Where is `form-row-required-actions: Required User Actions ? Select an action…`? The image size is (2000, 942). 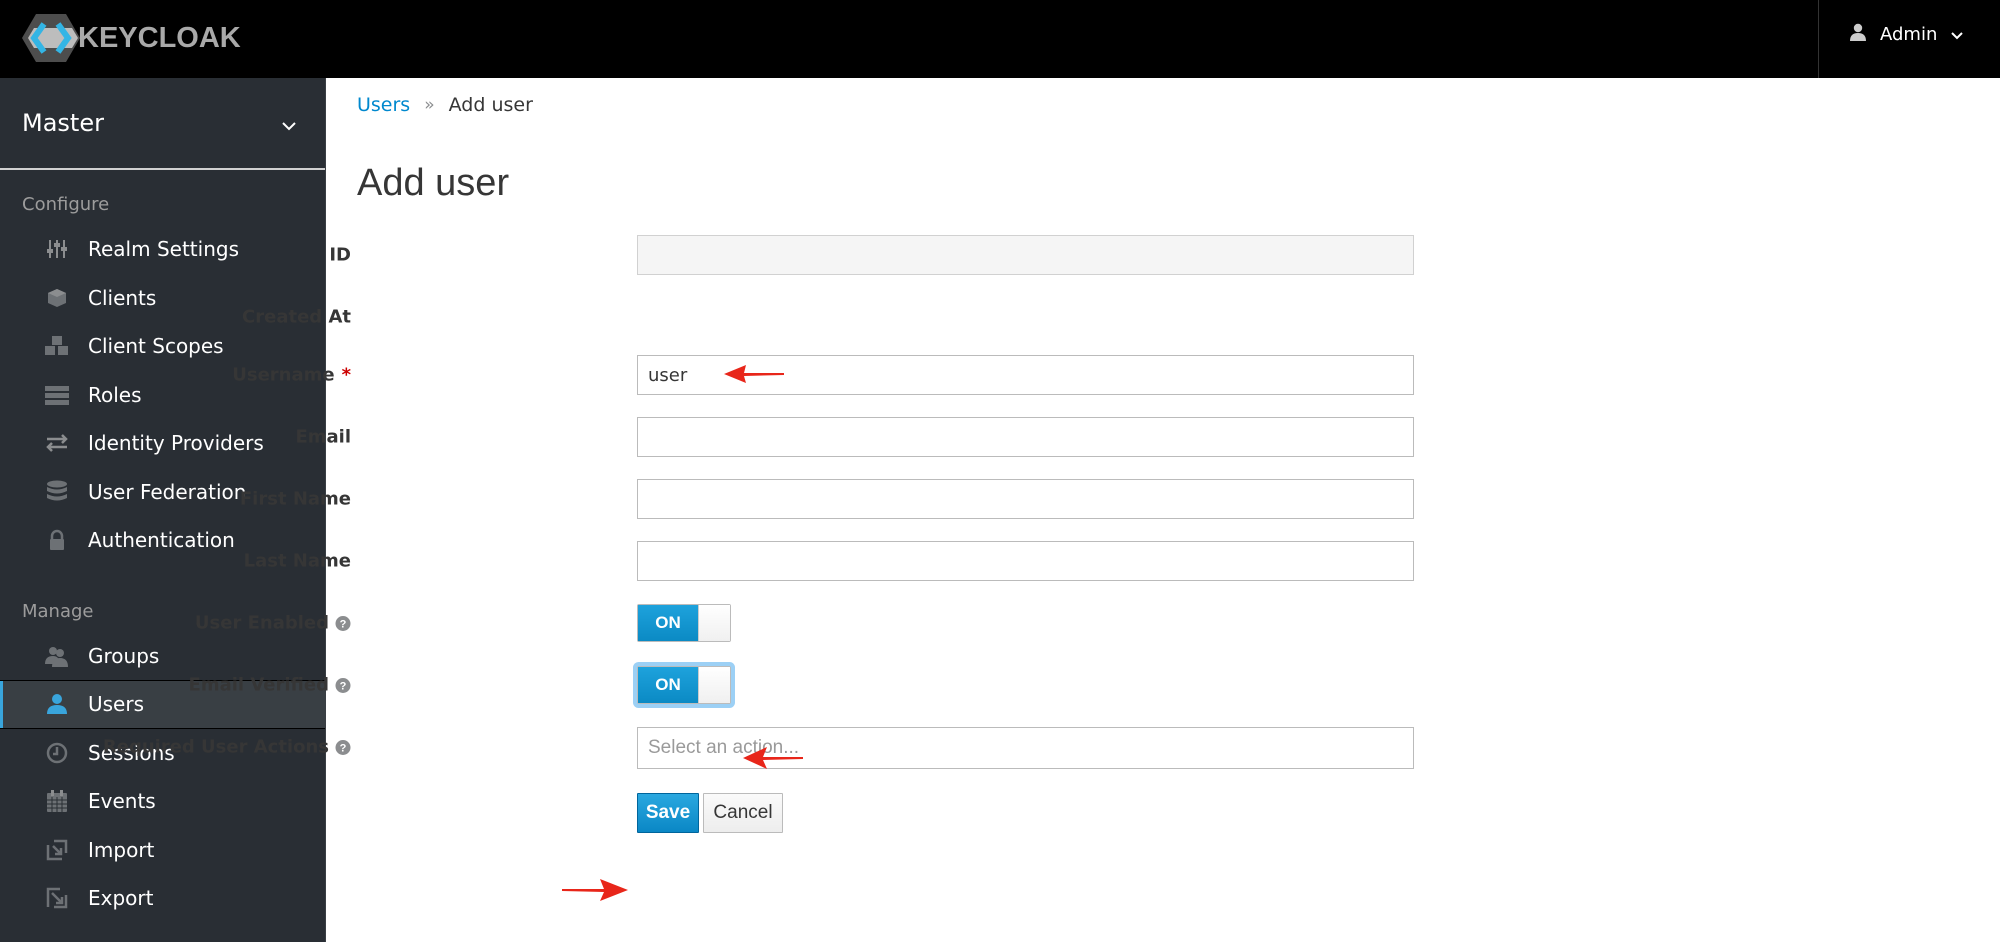
form-row-required-actions: Required User Actions ? Select an action… is located at coordinates (965, 748).